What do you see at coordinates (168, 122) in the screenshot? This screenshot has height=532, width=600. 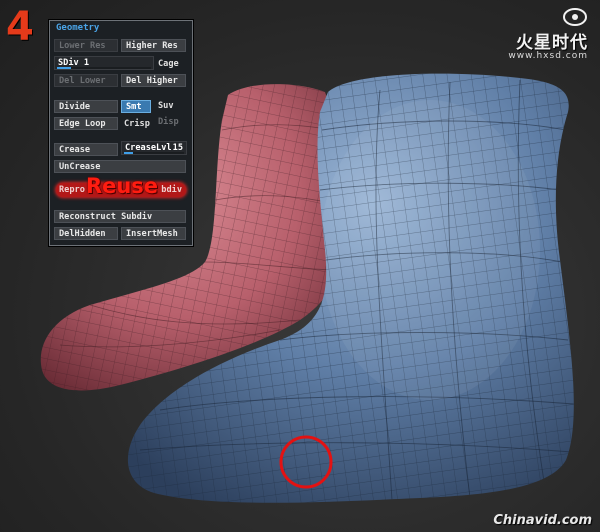 I see `disp-slider: Disp` at bounding box center [168, 122].